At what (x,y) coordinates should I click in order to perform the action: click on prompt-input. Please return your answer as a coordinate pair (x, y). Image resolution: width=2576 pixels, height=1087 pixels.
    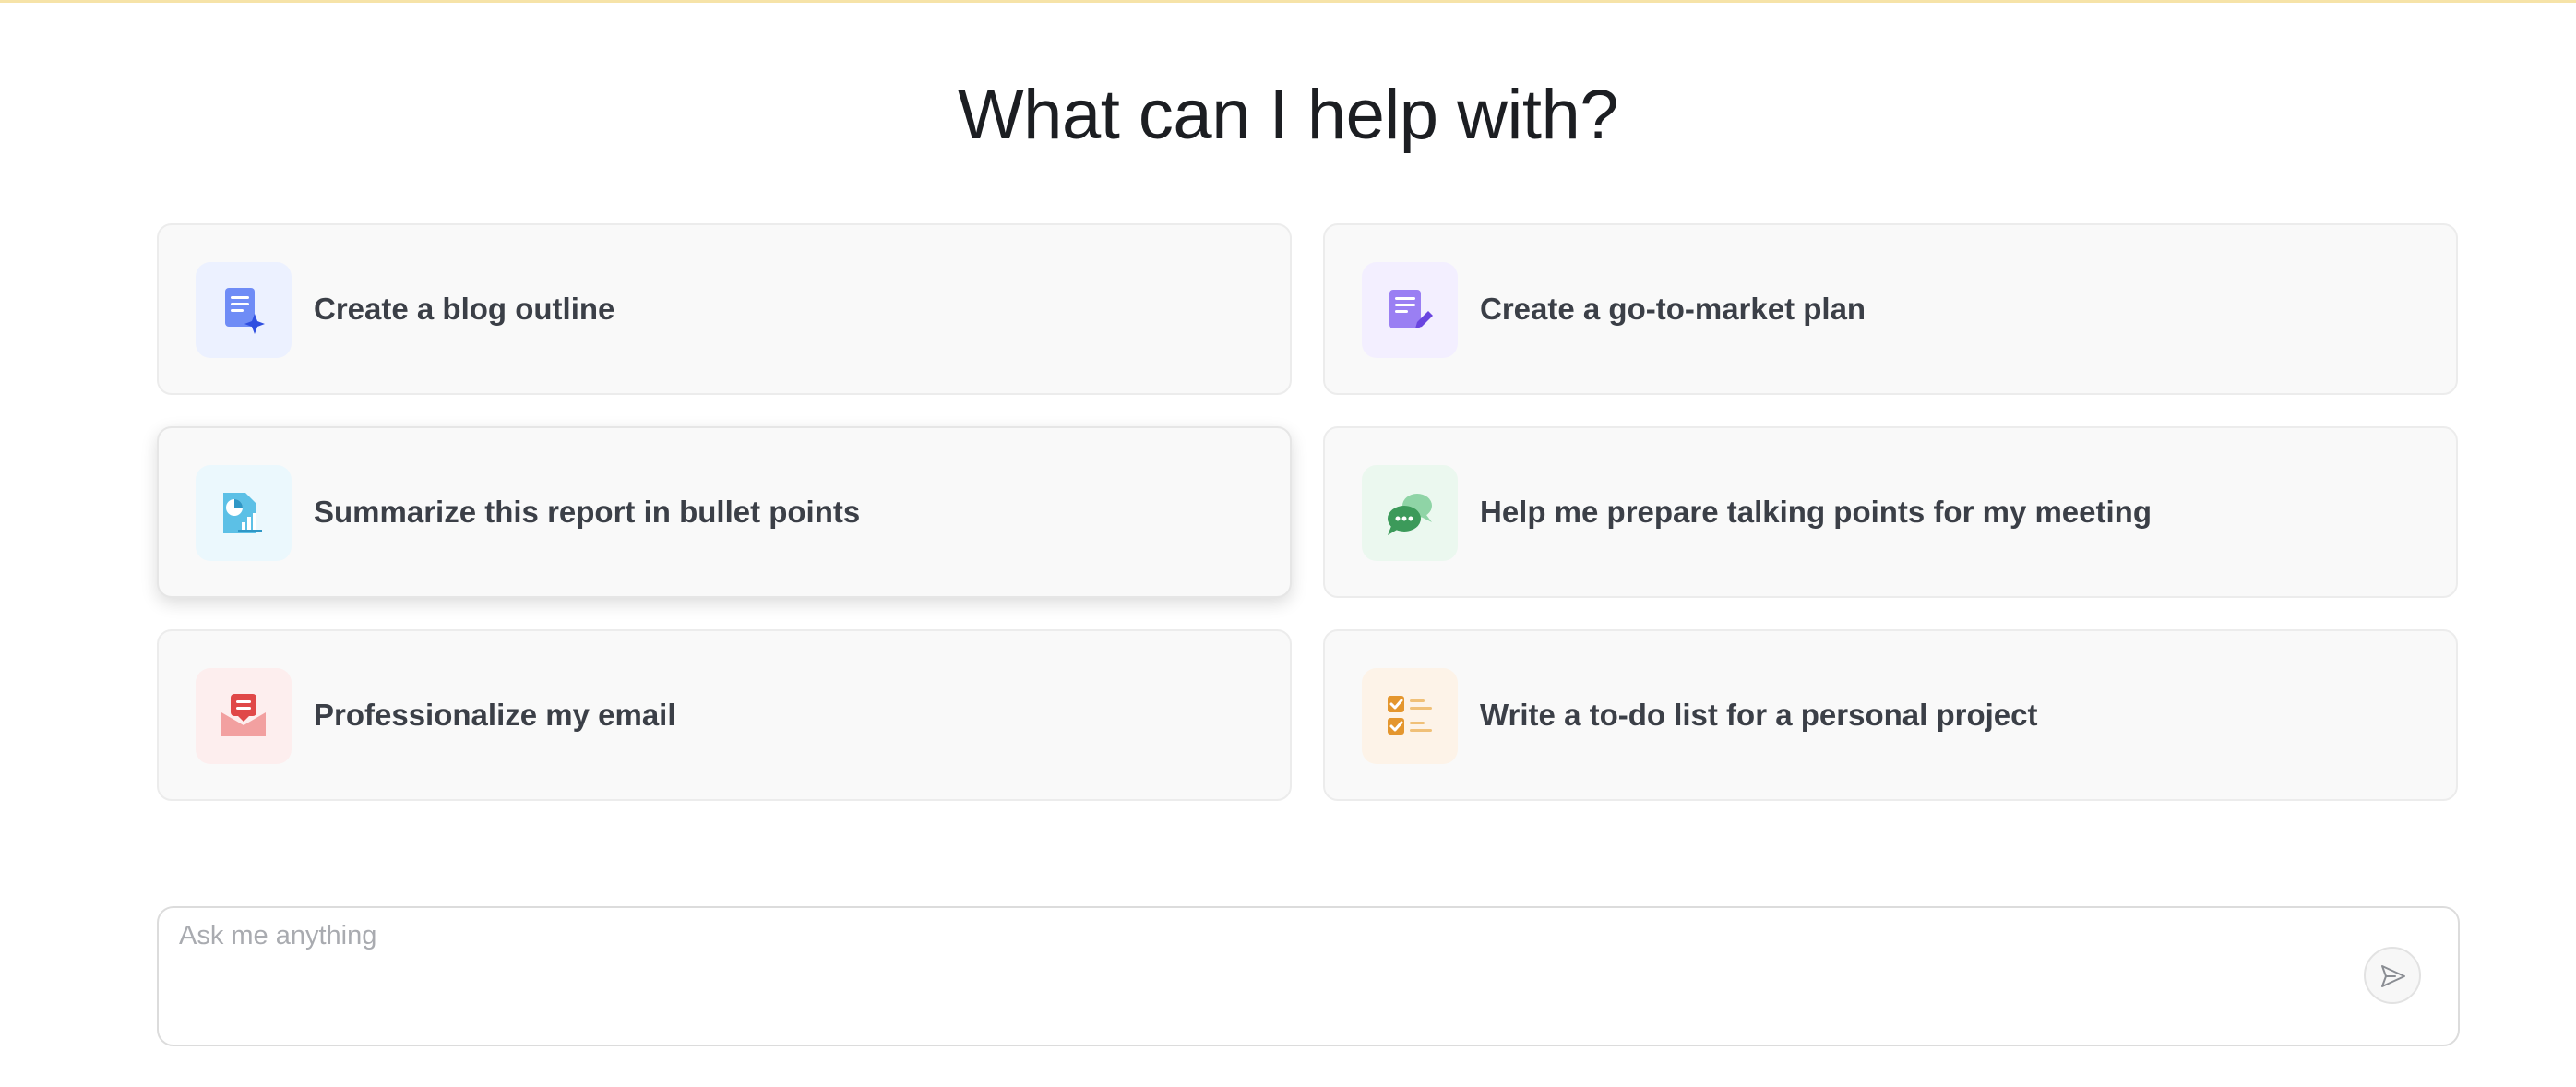
    Looking at the image, I should click on (1240, 977).